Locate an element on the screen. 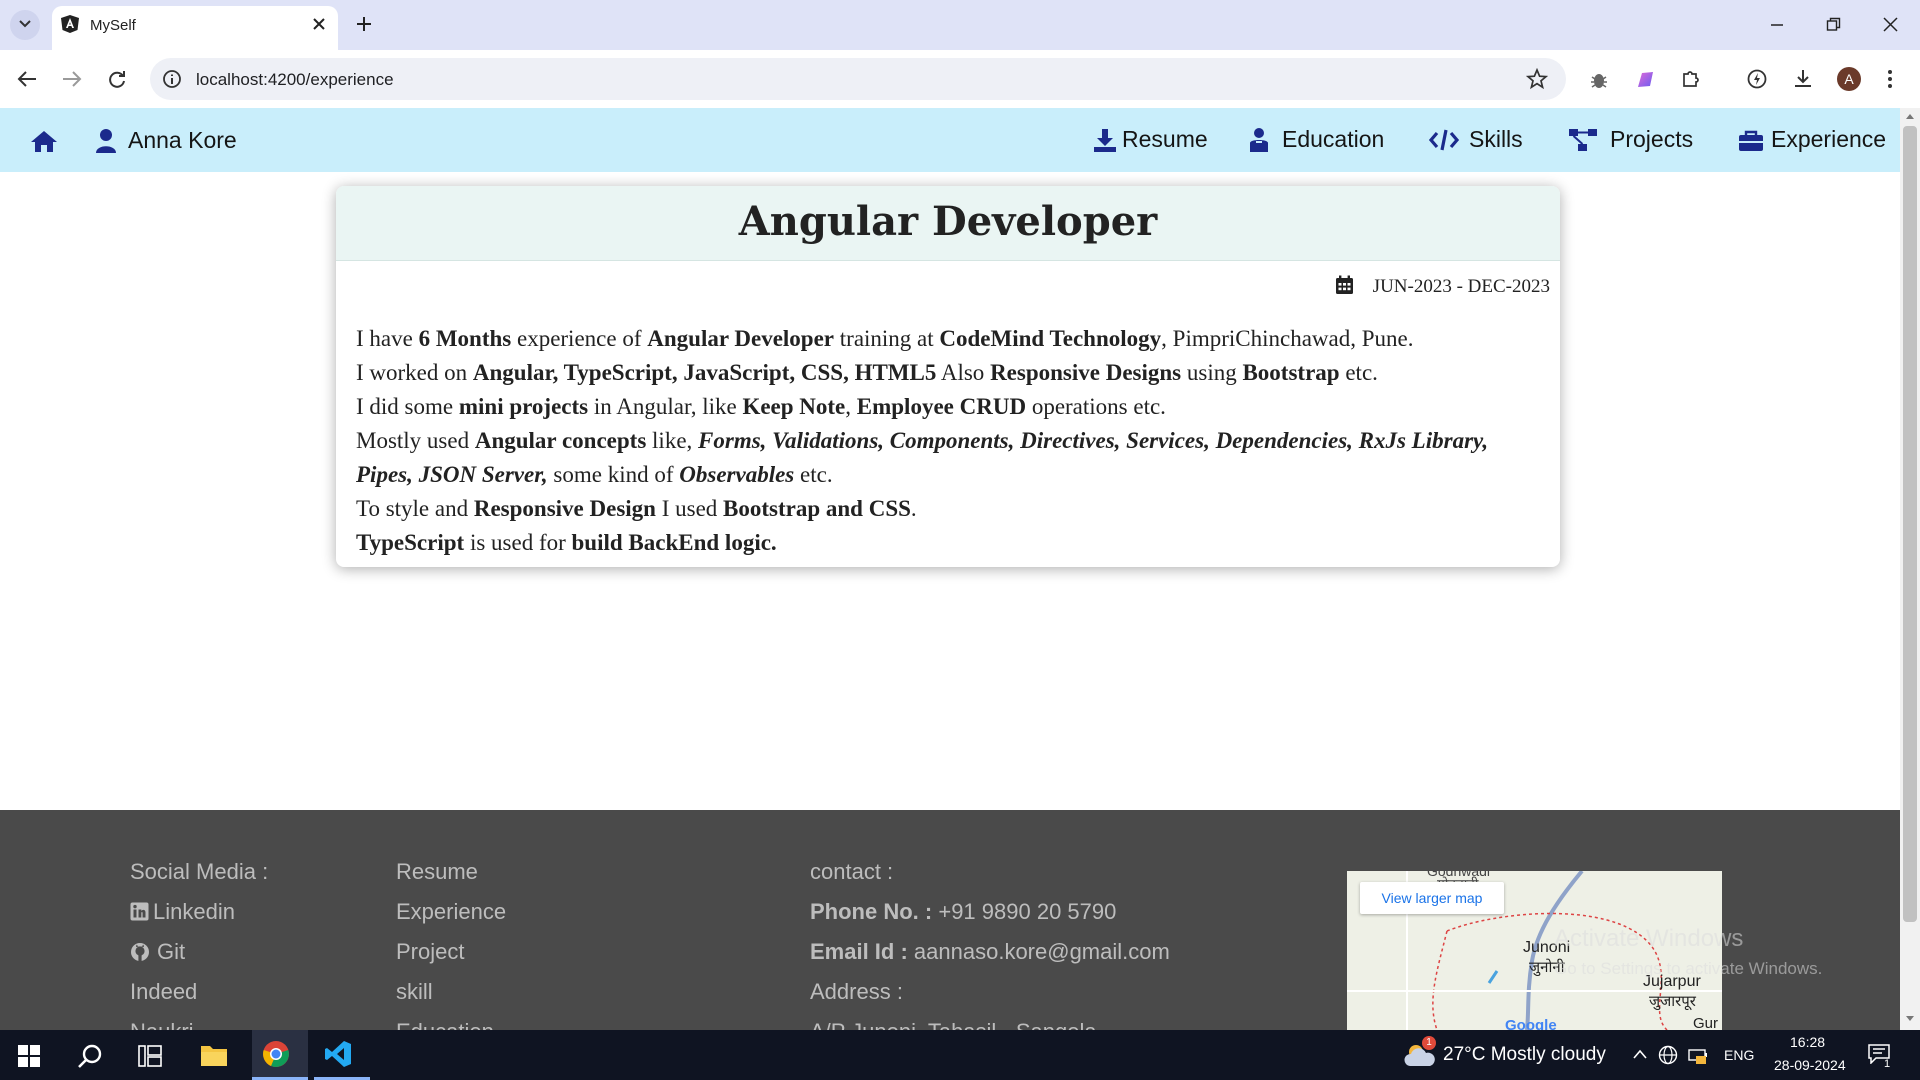  nav-resume-label: Resume is located at coordinates (1165, 139).